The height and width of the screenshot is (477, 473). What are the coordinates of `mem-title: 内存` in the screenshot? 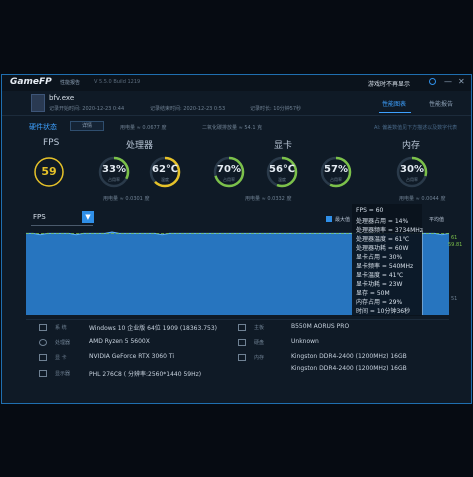 It's located at (411, 146).